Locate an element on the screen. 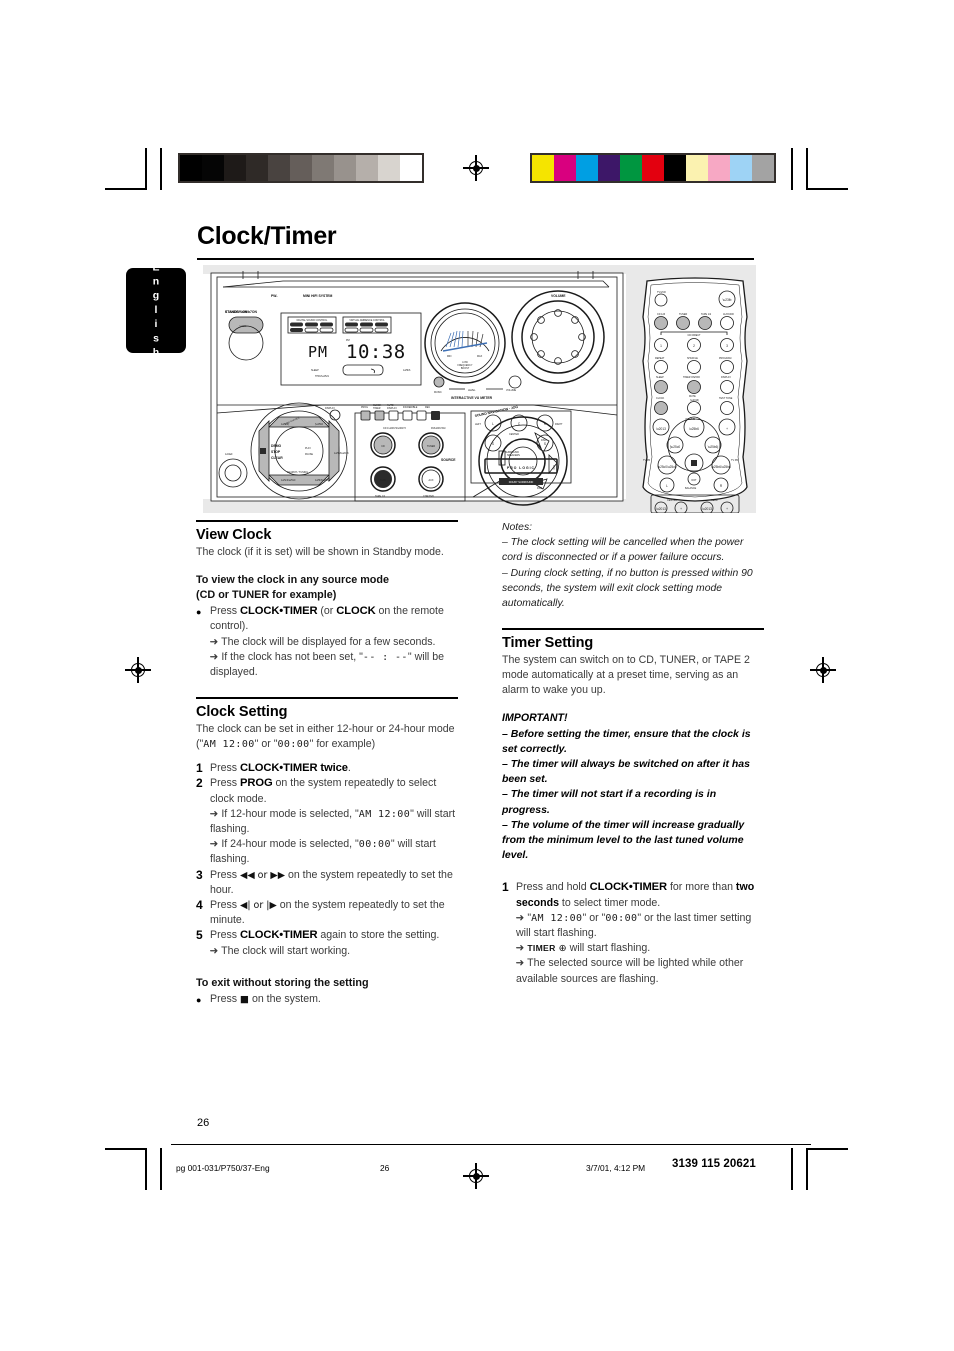 The width and height of the screenshot is (954, 1351). s2-key: PROG is located at coordinates (256, 783).